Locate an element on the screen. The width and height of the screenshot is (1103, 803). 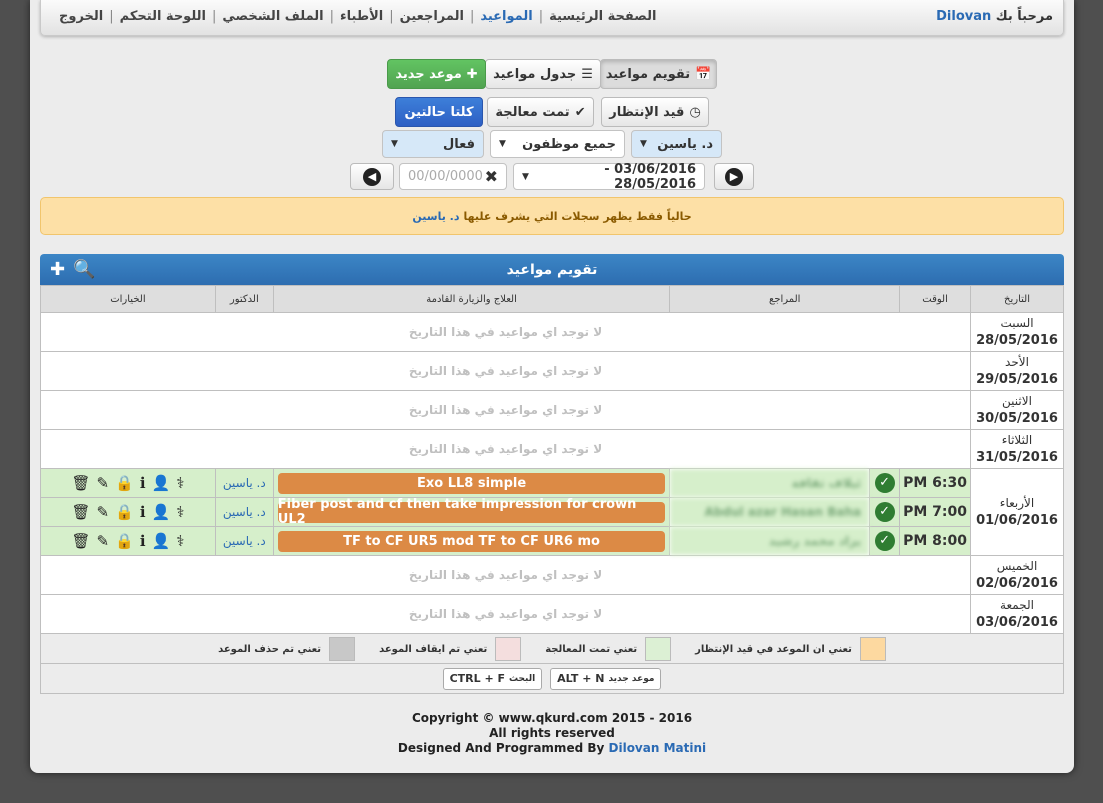
treatment-label: Exo LL8 simple is located at coordinates (471, 483).